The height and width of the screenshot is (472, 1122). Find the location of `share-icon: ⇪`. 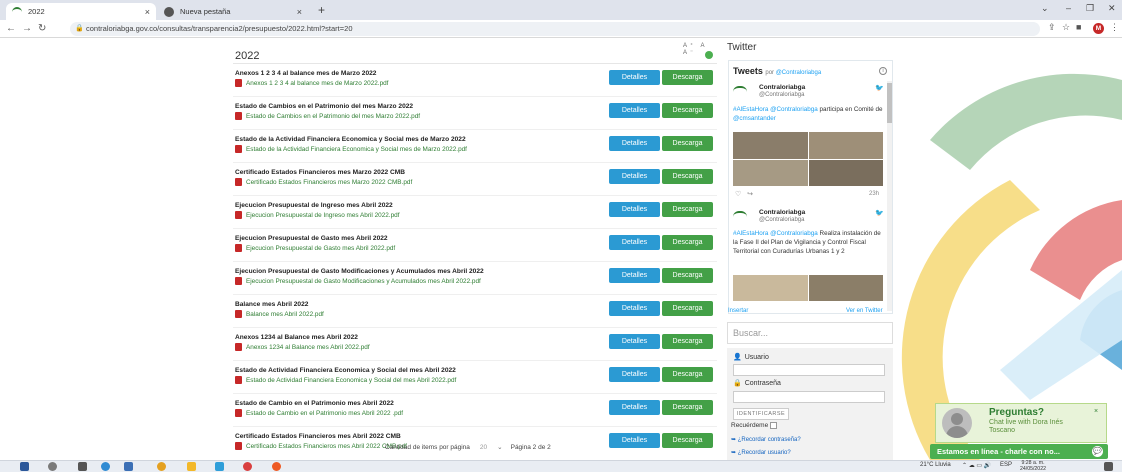

share-icon: ⇪ is located at coordinates (1052, 27).